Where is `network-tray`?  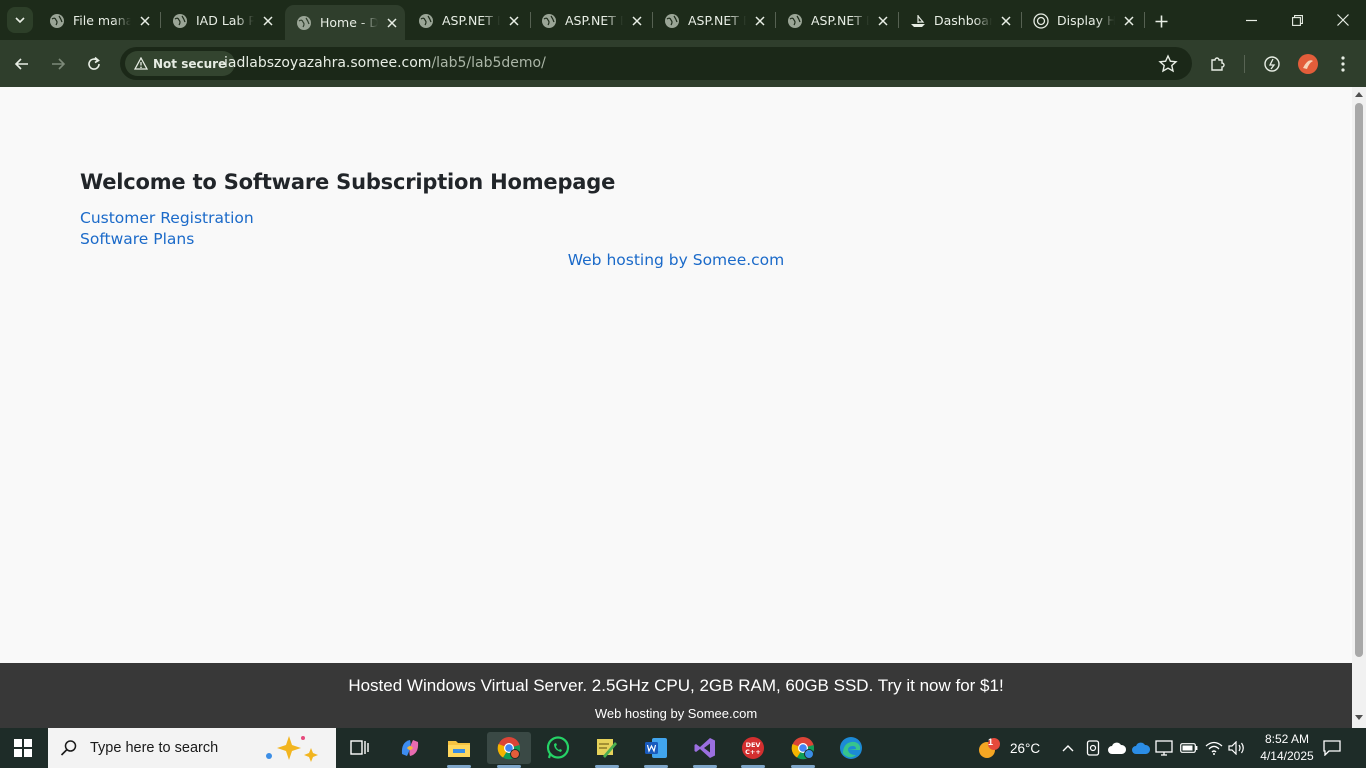 network-tray is located at coordinates (1214, 748).